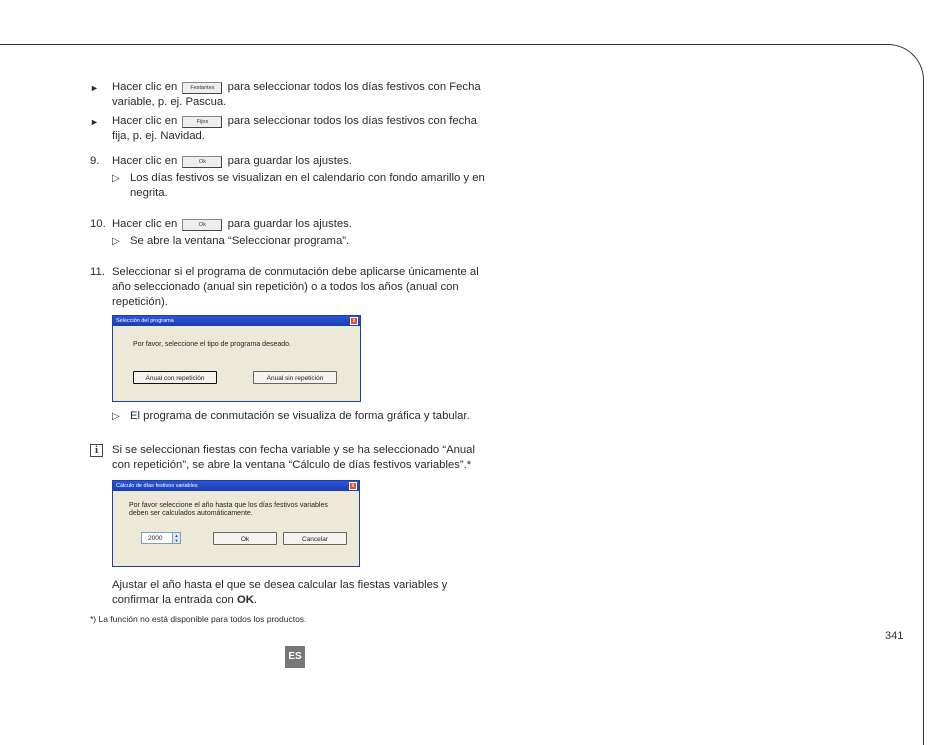 This screenshot has width=950, height=745. Describe the element at coordinates (295, 377) in the screenshot. I see `annual-no-repeat-button: Anual sin repetición` at that location.